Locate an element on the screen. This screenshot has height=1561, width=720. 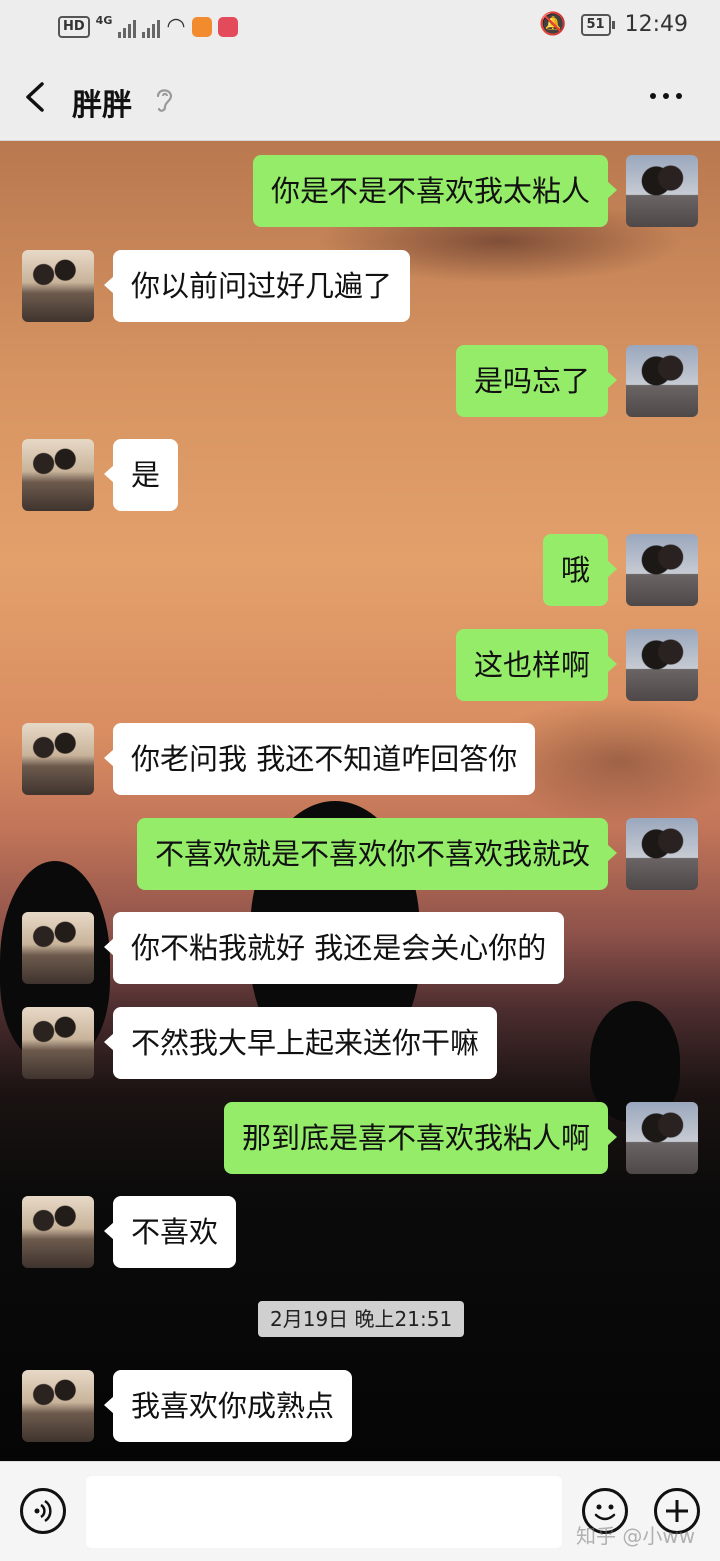
hd-indicator: HD is located at coordinates (74, 26).